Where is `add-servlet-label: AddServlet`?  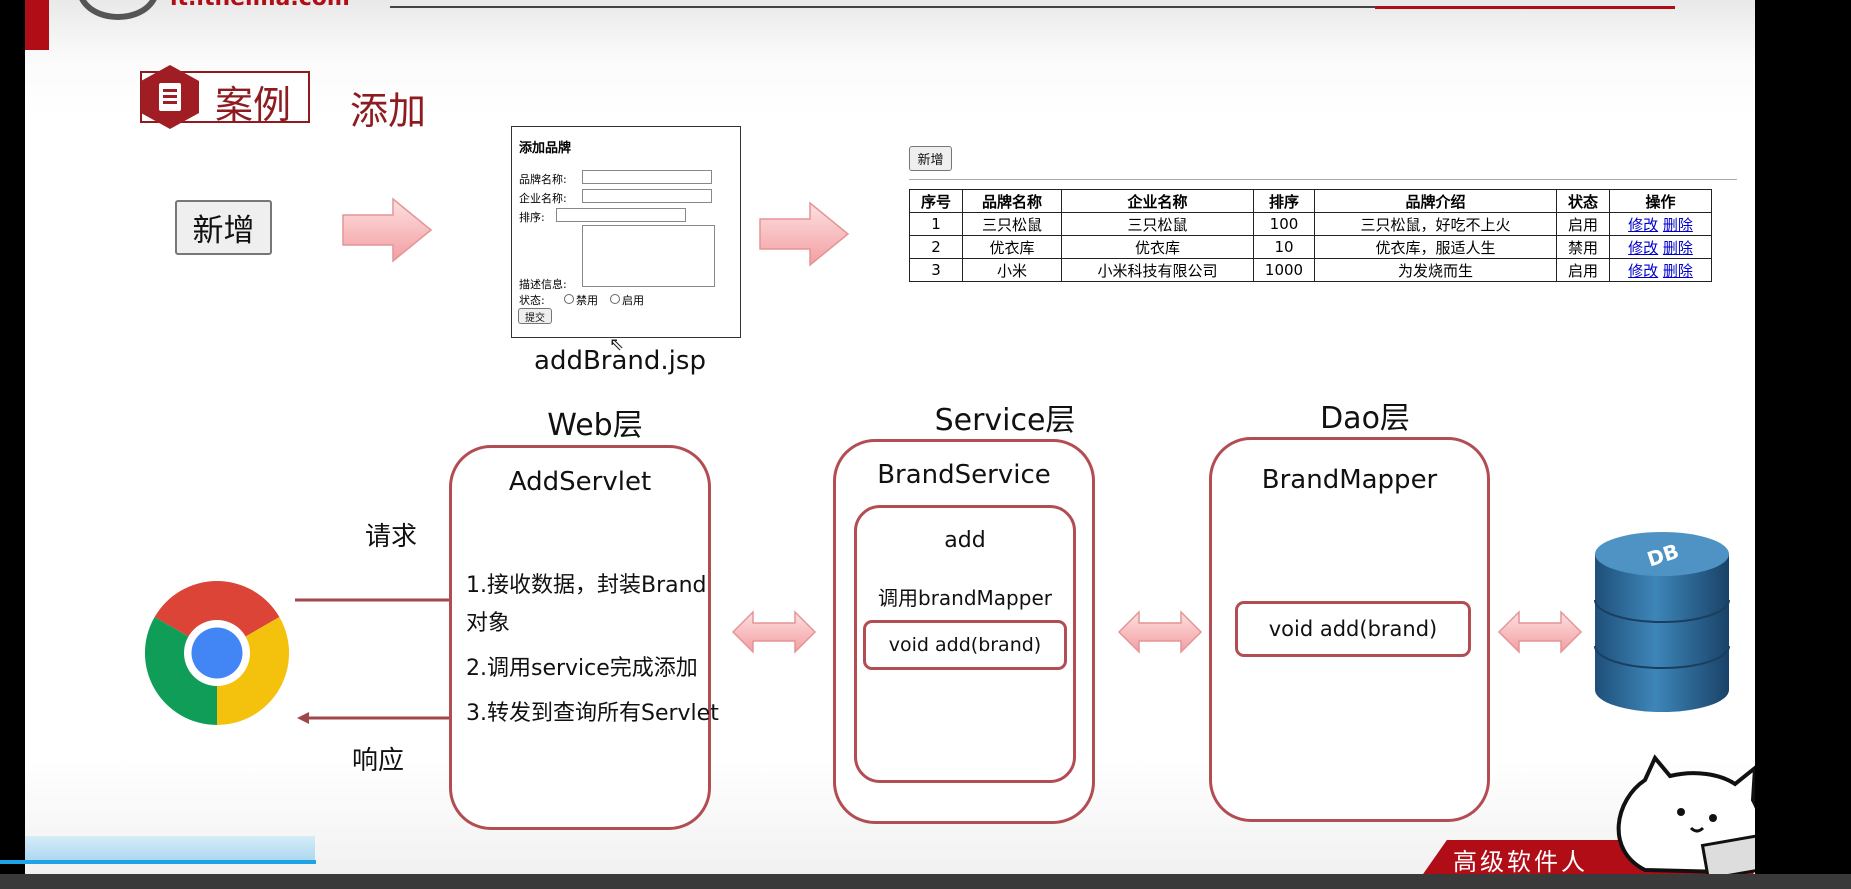 add-servlet-label: AddServlet is located at coordinates (580, 482).